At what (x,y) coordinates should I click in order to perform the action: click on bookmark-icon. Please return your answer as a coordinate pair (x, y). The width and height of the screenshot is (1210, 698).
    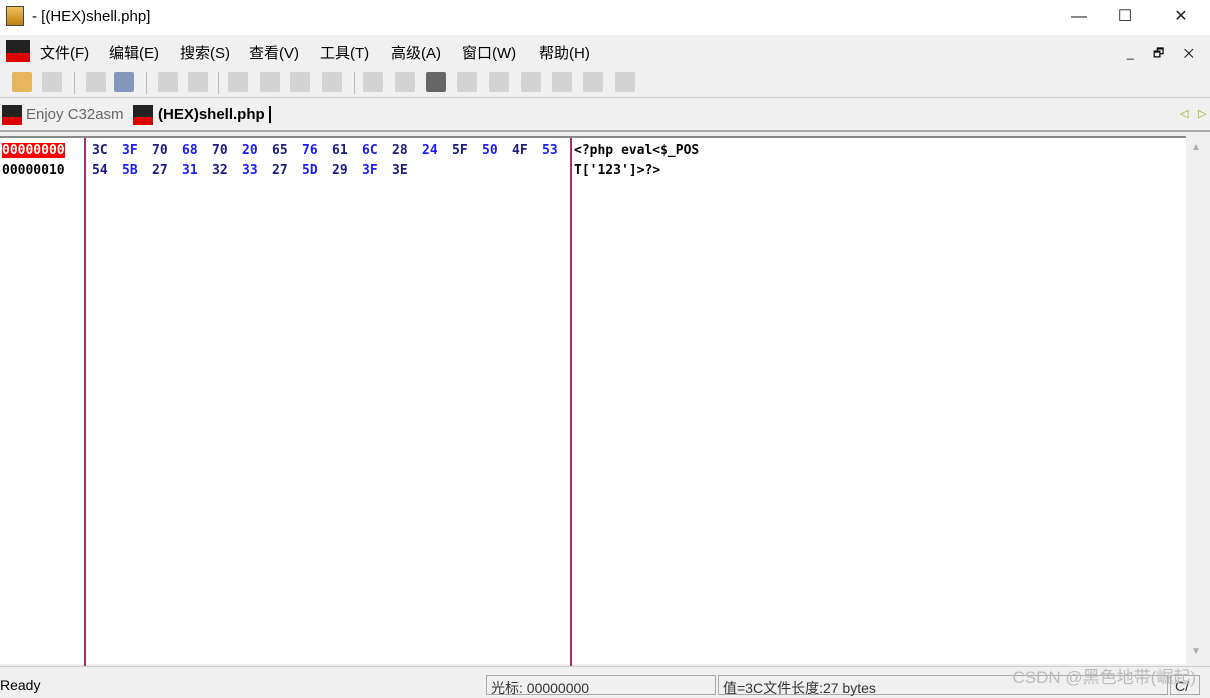
    Looking at the image, I should click on (300, 82).